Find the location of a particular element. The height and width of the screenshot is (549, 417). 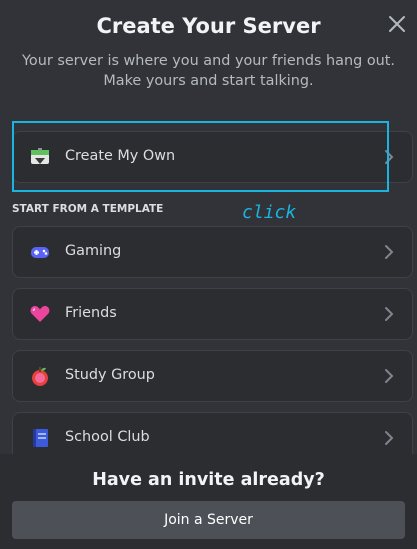

create-my-own-label: Create My Own is located at coordinates (120, 156).